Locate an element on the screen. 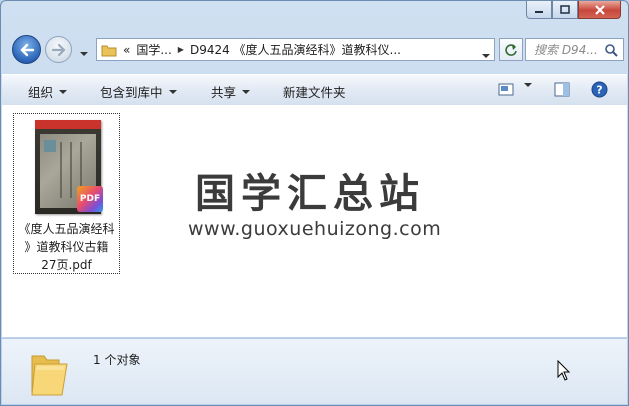  new-folder-button: 新建文件夹 is located at coordinates (314, 91).